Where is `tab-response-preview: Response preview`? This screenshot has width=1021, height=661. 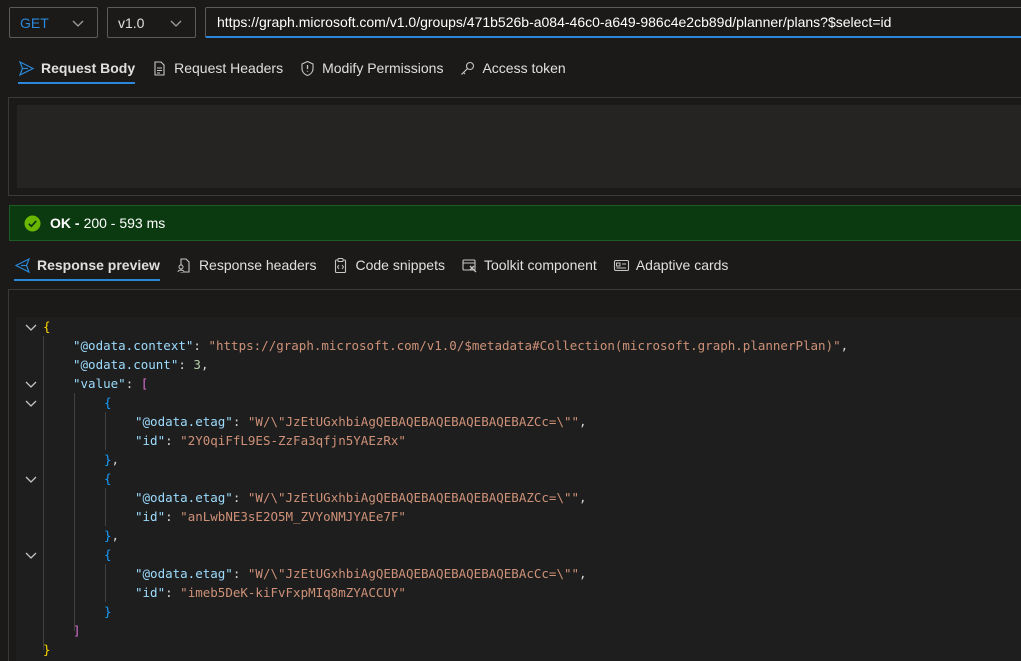
tab-response-preview: Response preview is located at coordinates (87, 266).